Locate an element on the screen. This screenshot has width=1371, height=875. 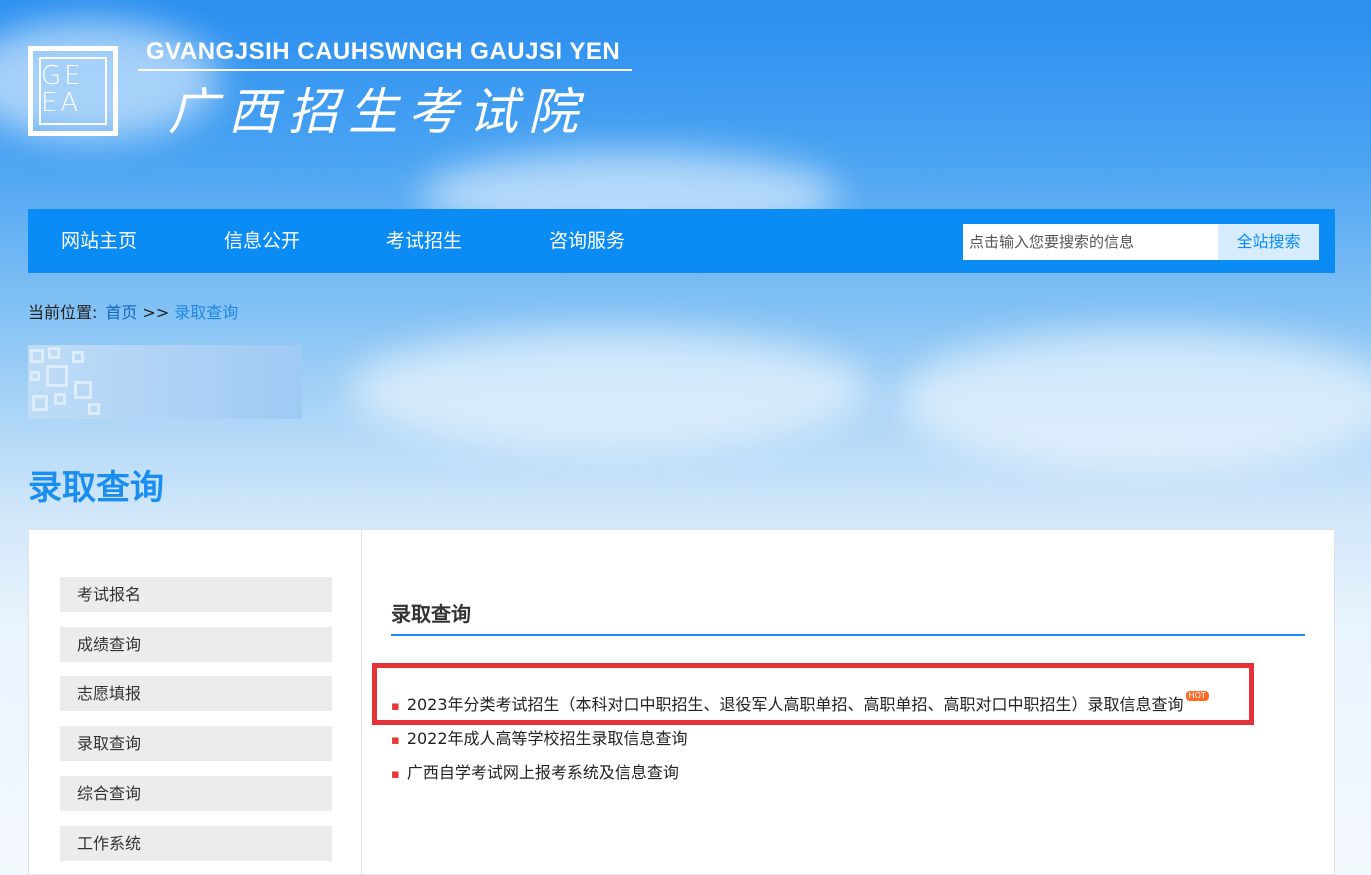
sidebar-item-score-query: 成绩查询 is located at coordinates (196, 644).